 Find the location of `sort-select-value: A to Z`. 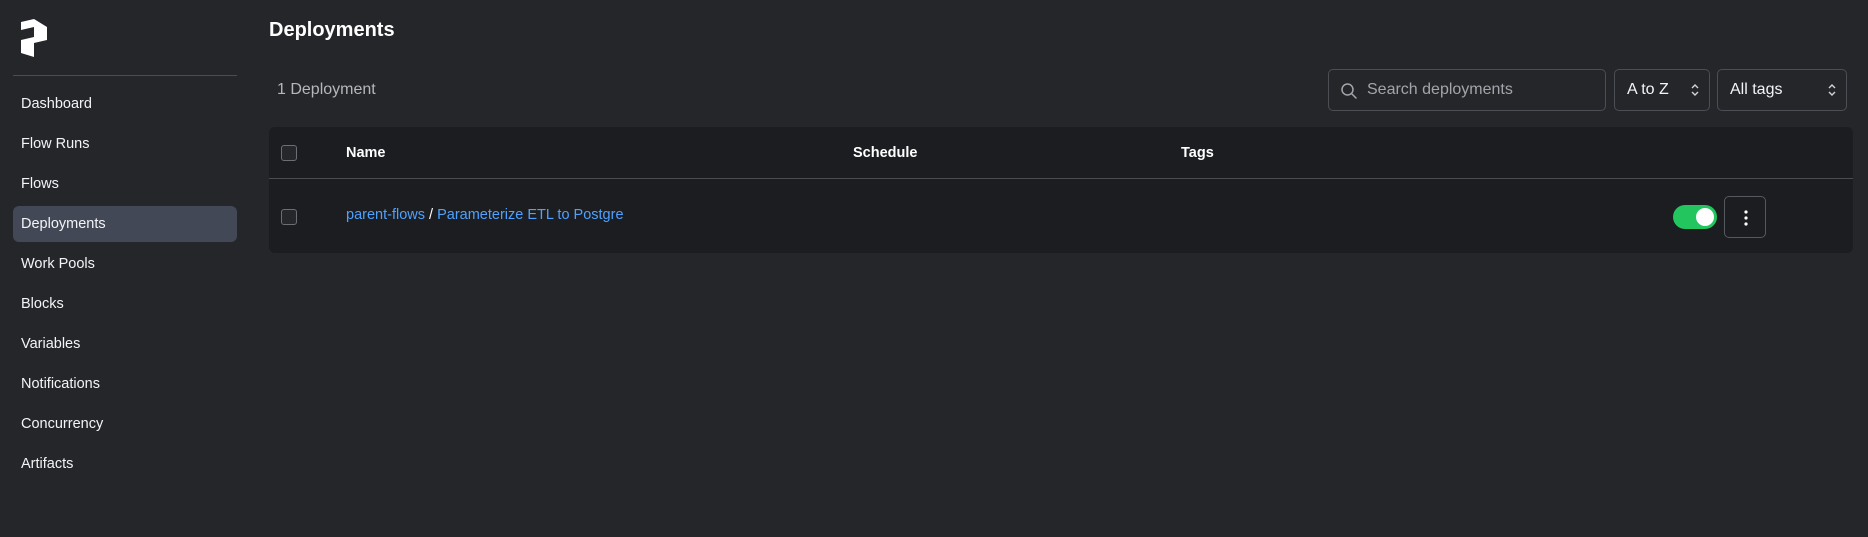

sort-select-value: A to Z is located at coordinates (1648, 89).